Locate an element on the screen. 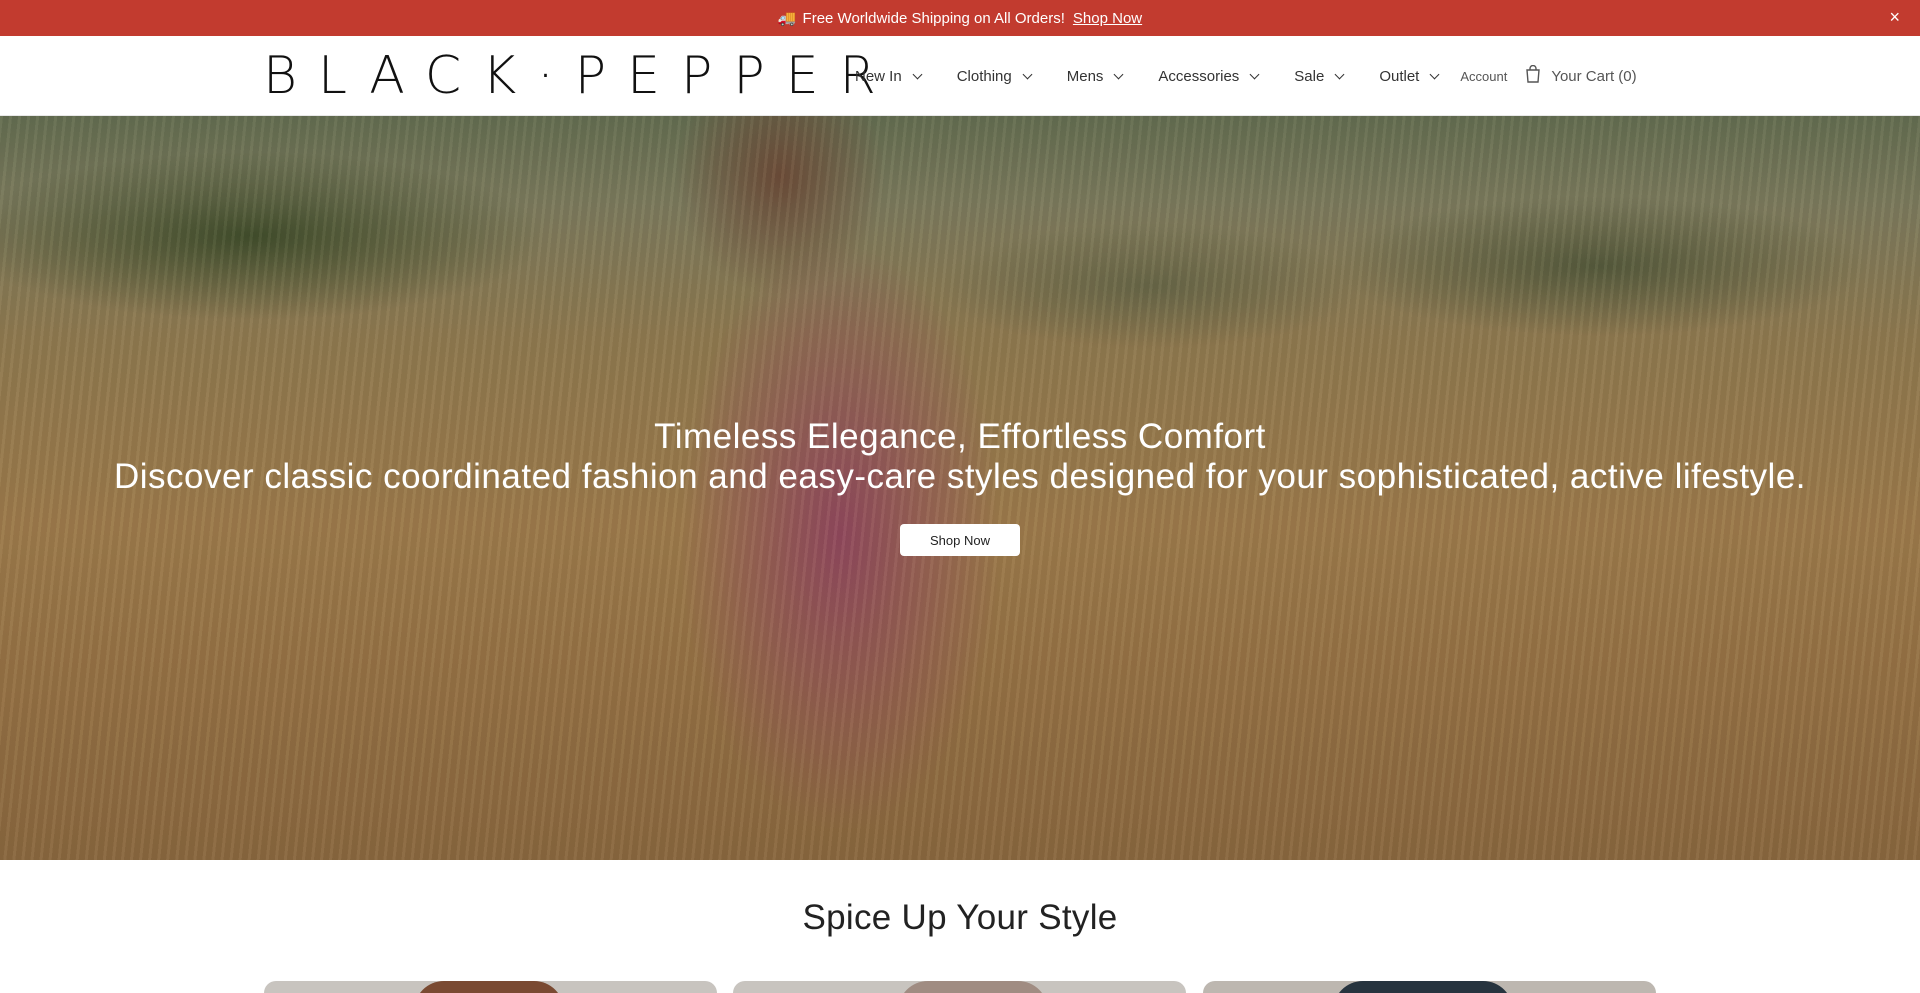 The height and width of the screenshot is (993, 1920). account-link: Account is located at coordinates (1483, 76).